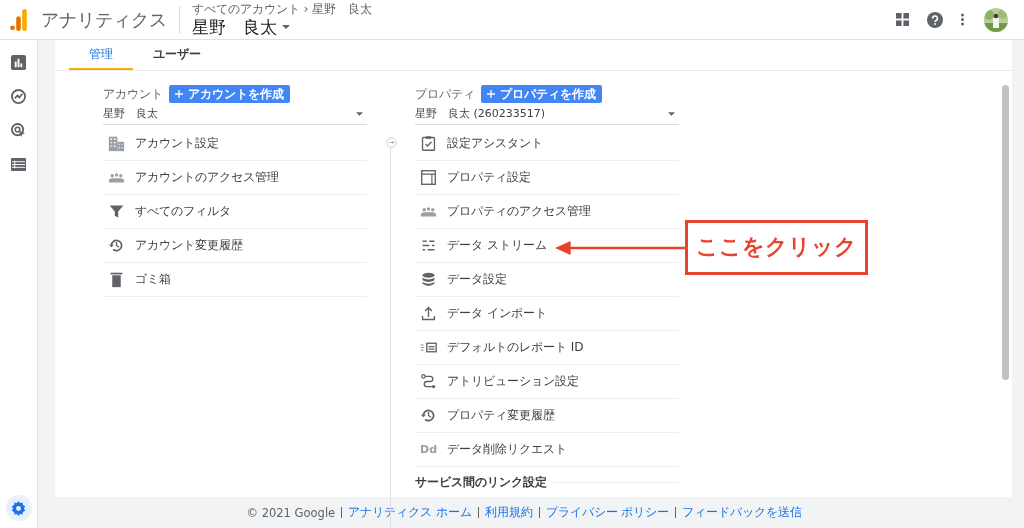  Describe the element at coordinates (101, 55) in the screenshot. I see `tab: 管理` at that location.